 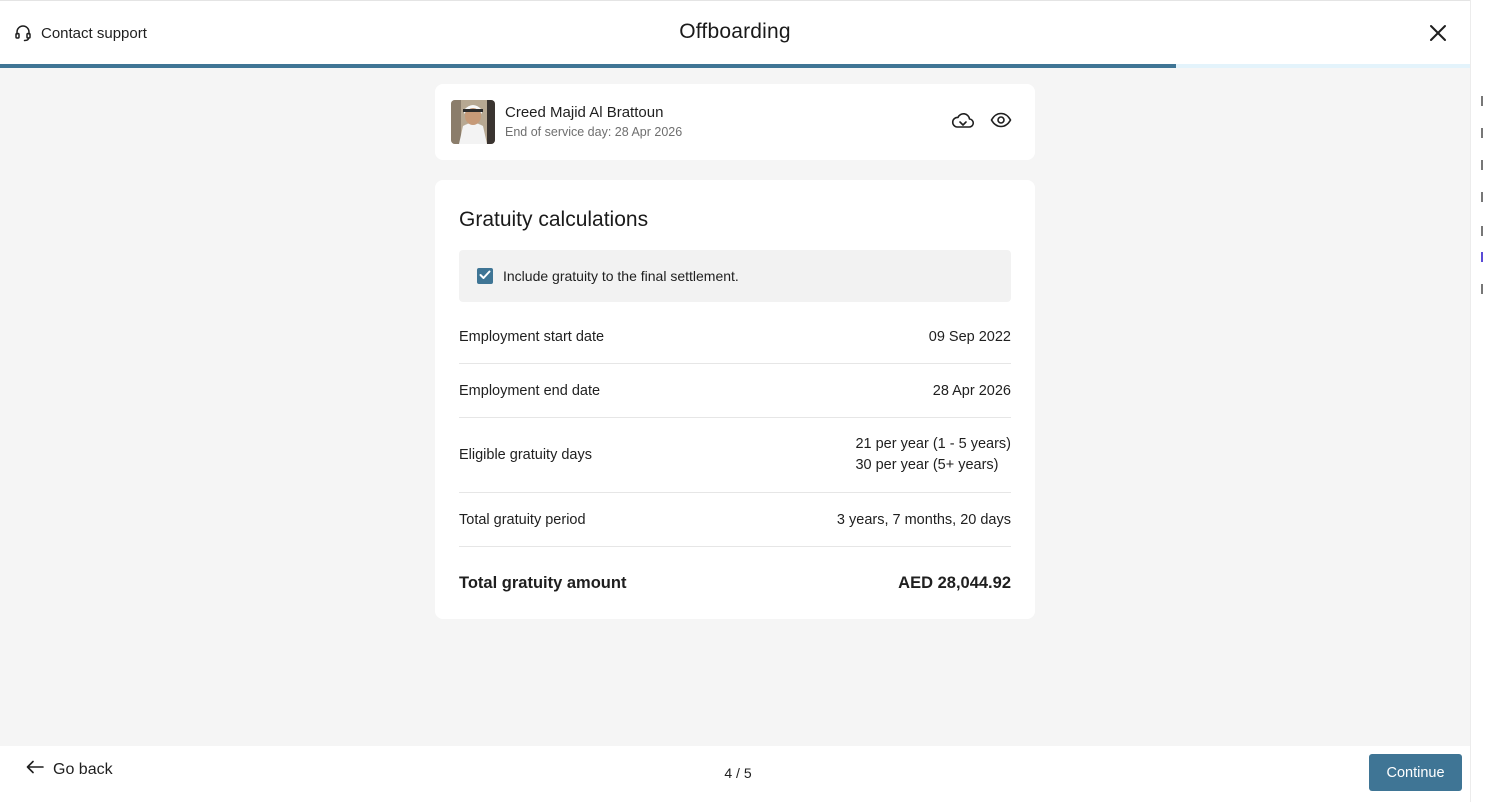 What do you see at coordinates (971, 390) in the screenshot?
I see `detail-value: 28 Apr 2026` at bounding box center [971, 390].